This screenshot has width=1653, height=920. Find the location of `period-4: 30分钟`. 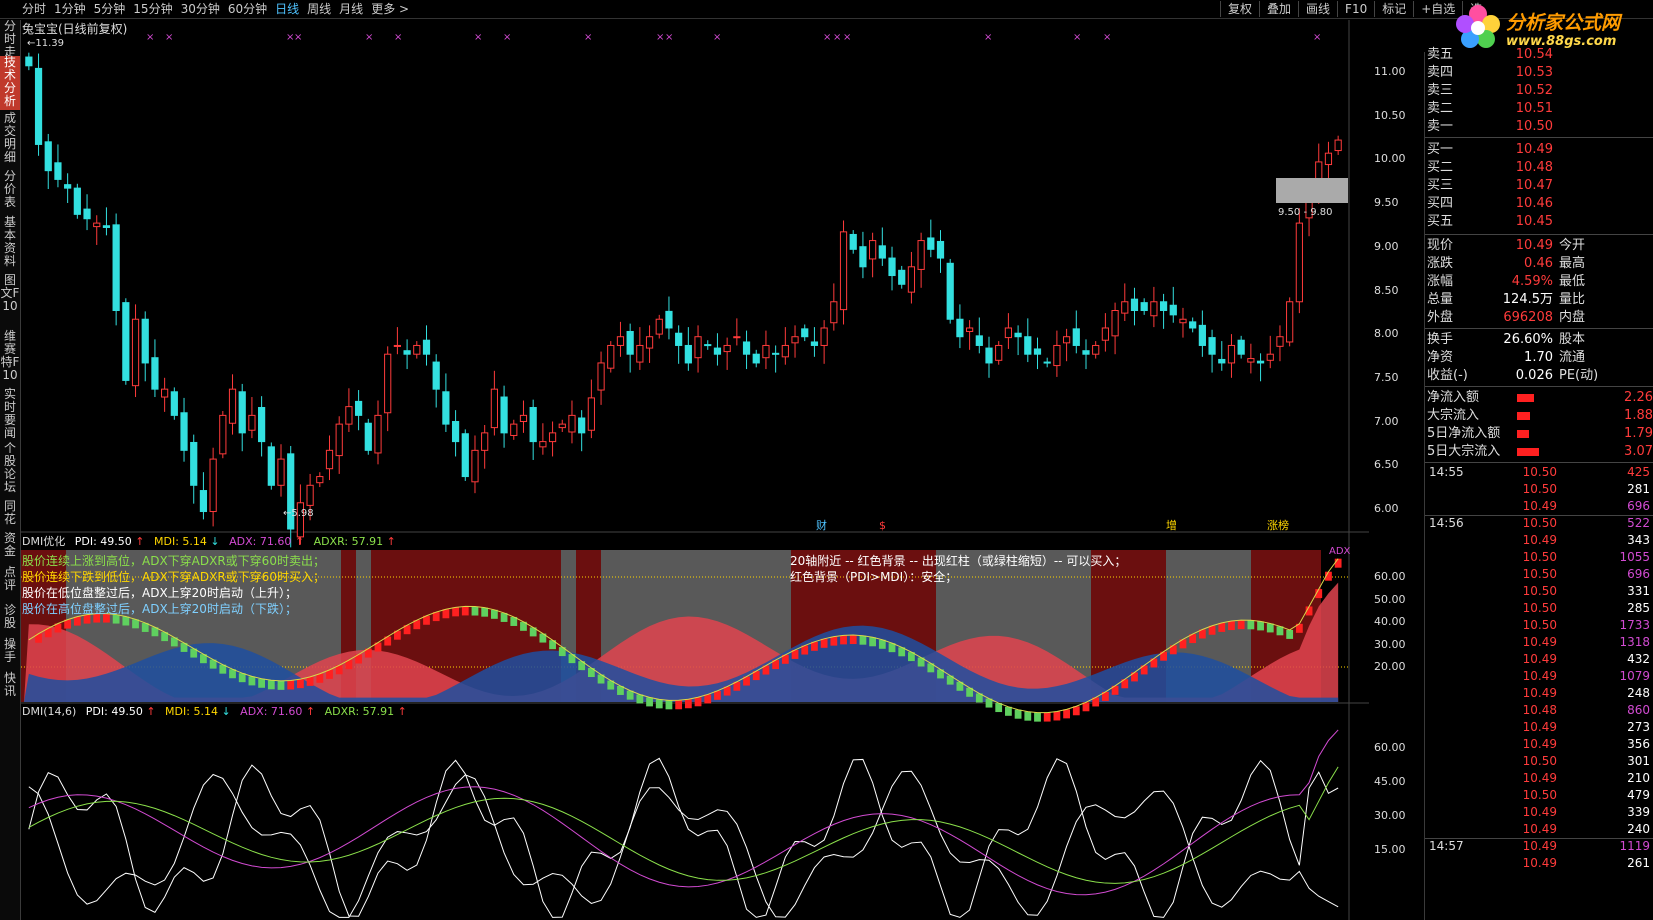

period-4: 30分钟 is located at coordinates (200, 9).